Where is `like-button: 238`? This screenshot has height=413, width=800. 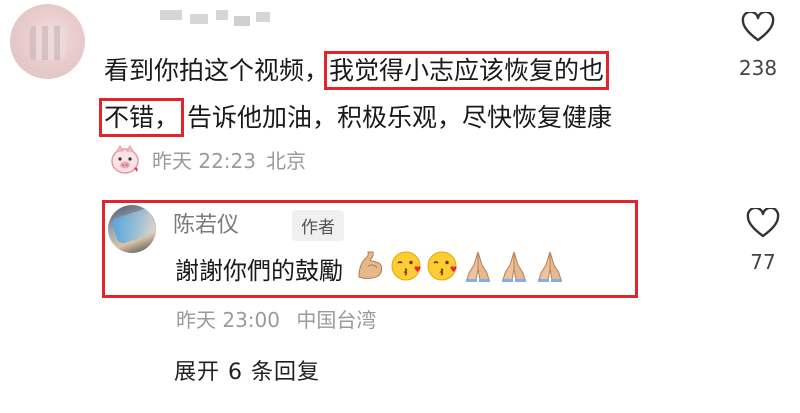
like-button: 238 is located at coordinates (758, 45).